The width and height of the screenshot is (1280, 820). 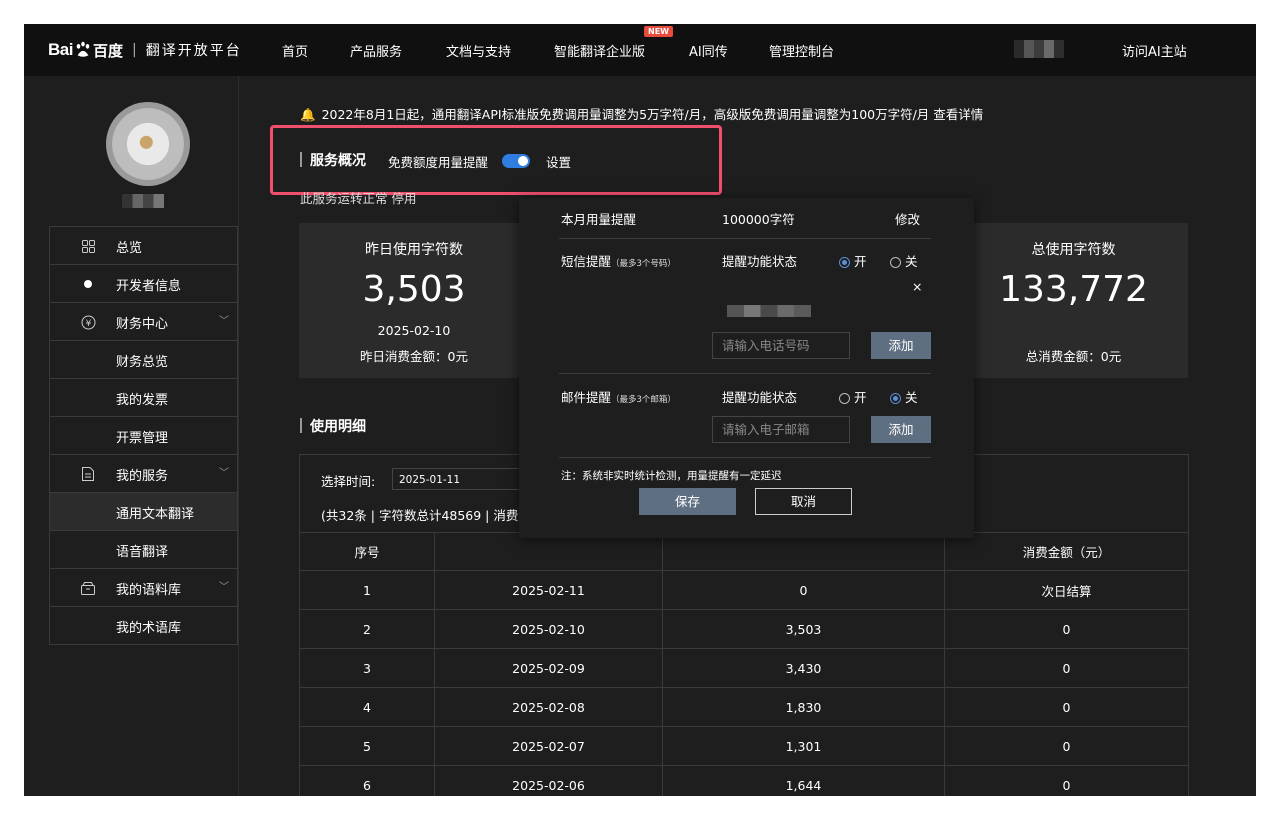 I want to click on add-email-button: 添加, so click(x=901, y=429).